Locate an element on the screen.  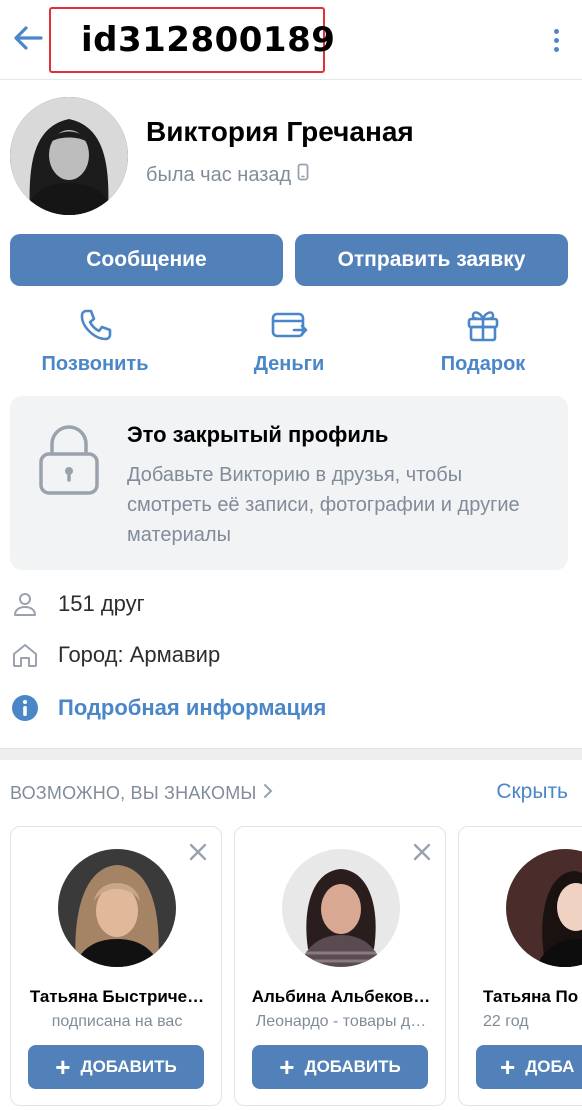
message-button: Сообщение is located at coordinates (146, 260).